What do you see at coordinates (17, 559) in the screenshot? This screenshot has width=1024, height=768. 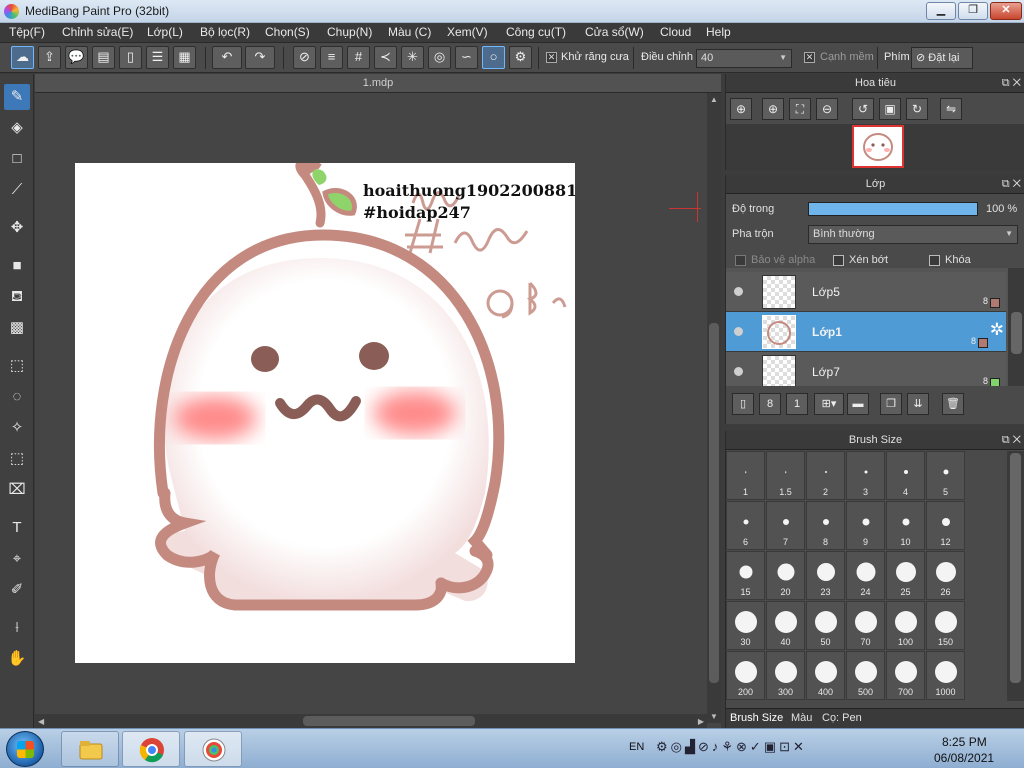 I see `panel-tool-icon: ⌖` at bounding box center [17, 559].